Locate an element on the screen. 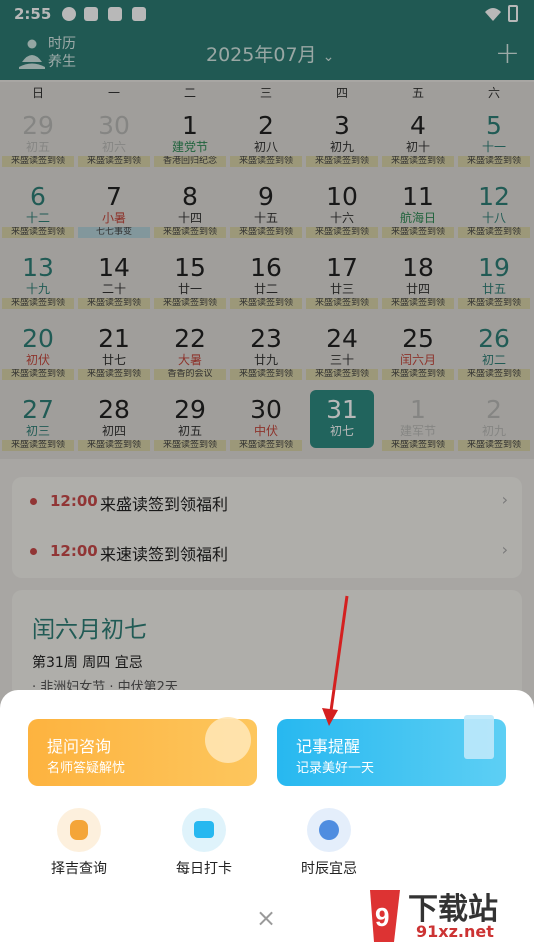 Image resolution: width=534 pixels, height=950 pixels. tool-auspicious-query: 择吉查询 is located at coordinates (79, 843).